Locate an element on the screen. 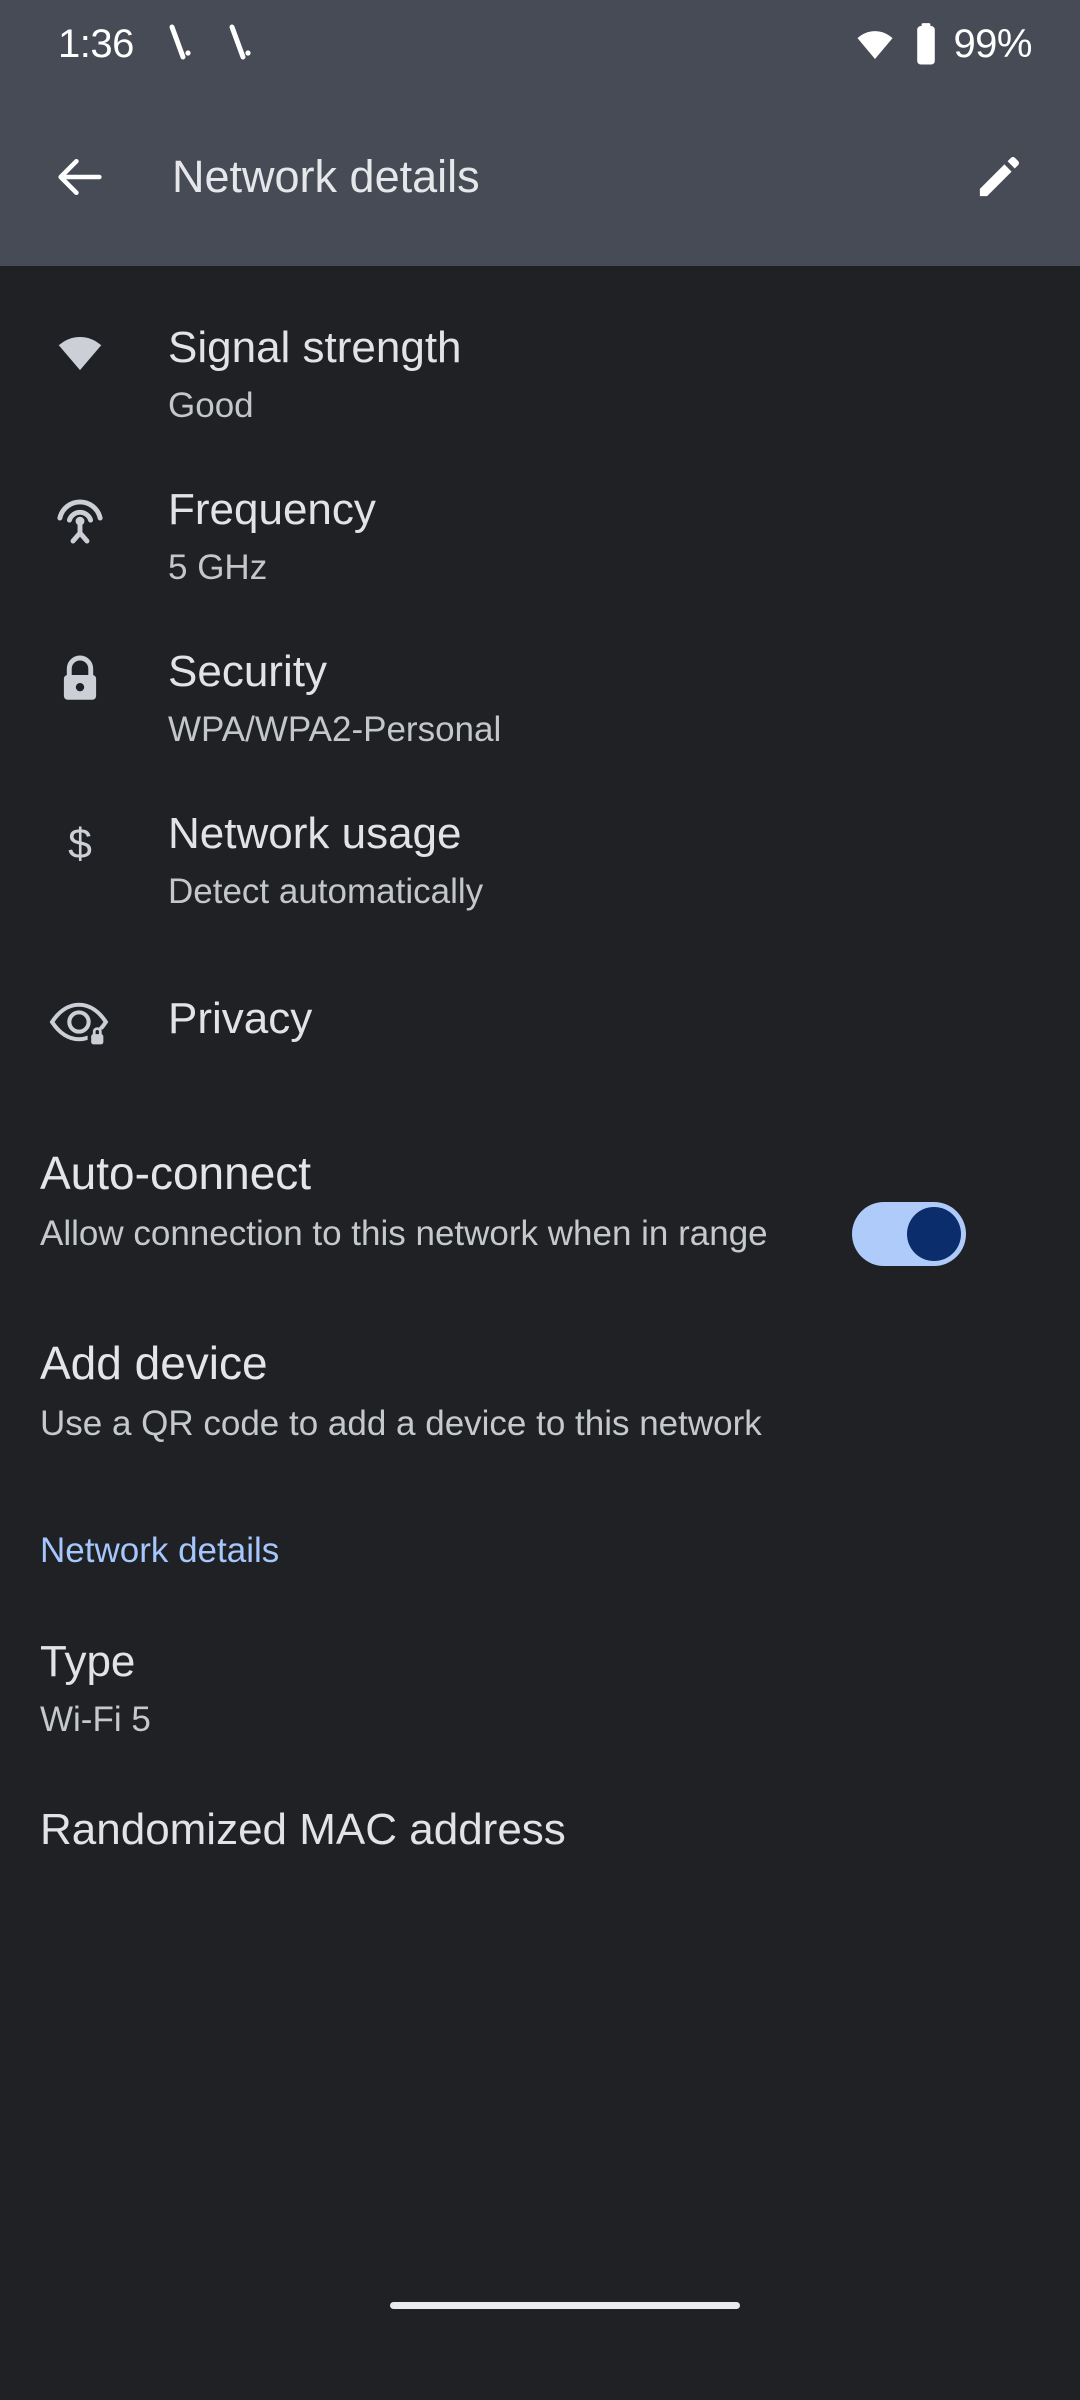 The image size is (1080, 2400). broadcast-icon is located at coordinates (80, 514).